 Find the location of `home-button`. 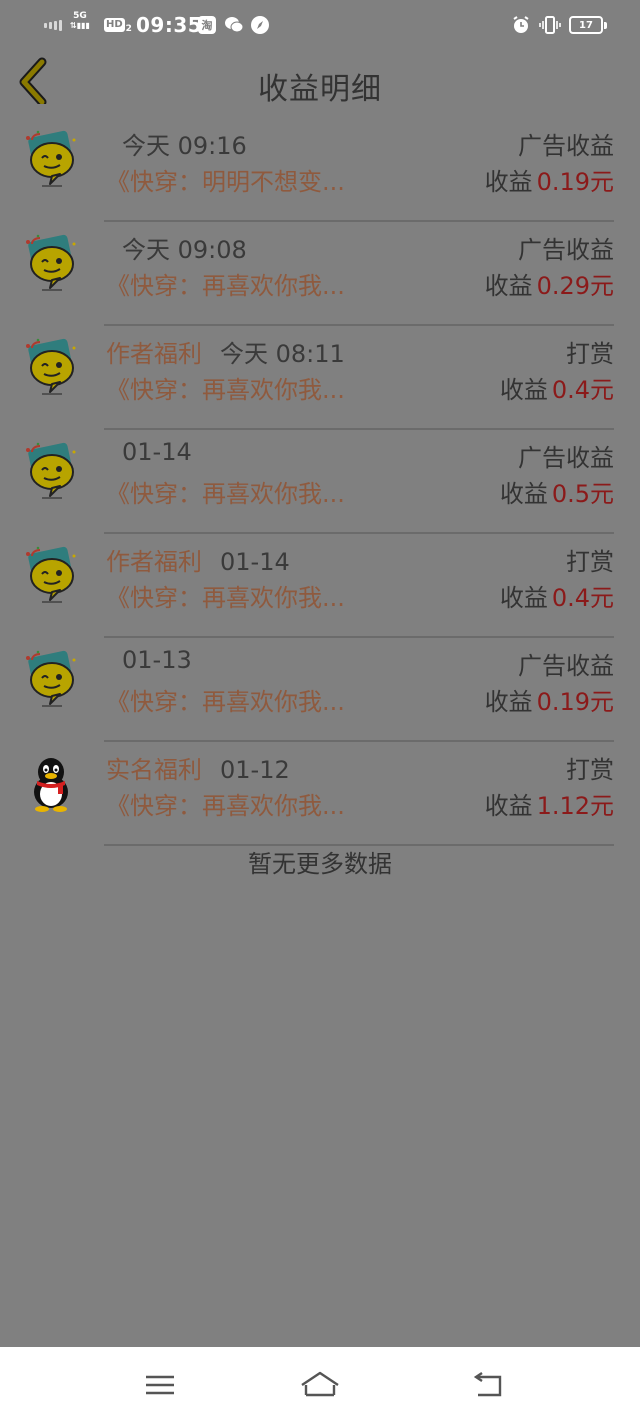

home-button is located at coordinates (320, 1385).